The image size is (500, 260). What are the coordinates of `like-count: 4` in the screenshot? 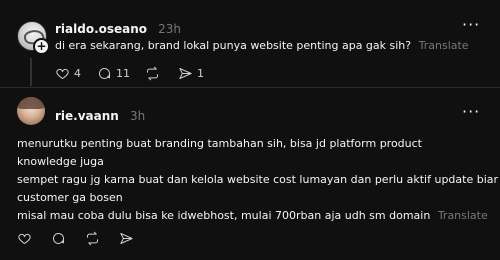 It's located at (77, 73).